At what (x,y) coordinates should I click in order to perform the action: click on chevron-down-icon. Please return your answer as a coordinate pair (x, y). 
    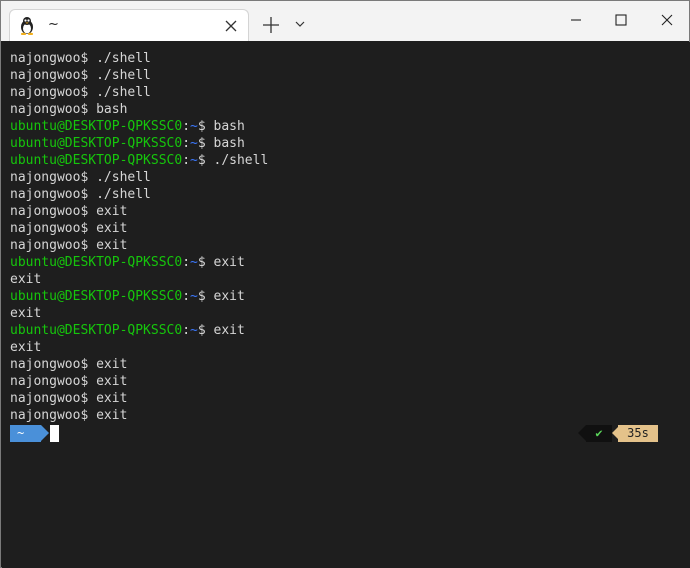
    Looking at the image, I should click on (300, 24).